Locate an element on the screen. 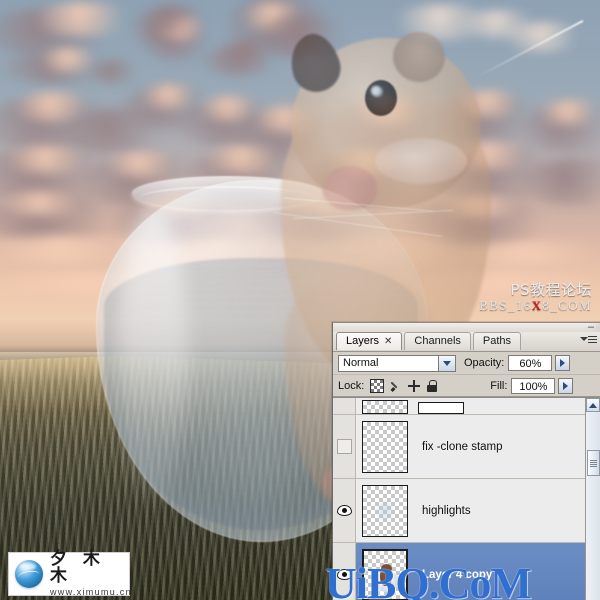 This screenshot has width=600, height=600. hamster-thumbnail-art is located at coordinates (386, 577).